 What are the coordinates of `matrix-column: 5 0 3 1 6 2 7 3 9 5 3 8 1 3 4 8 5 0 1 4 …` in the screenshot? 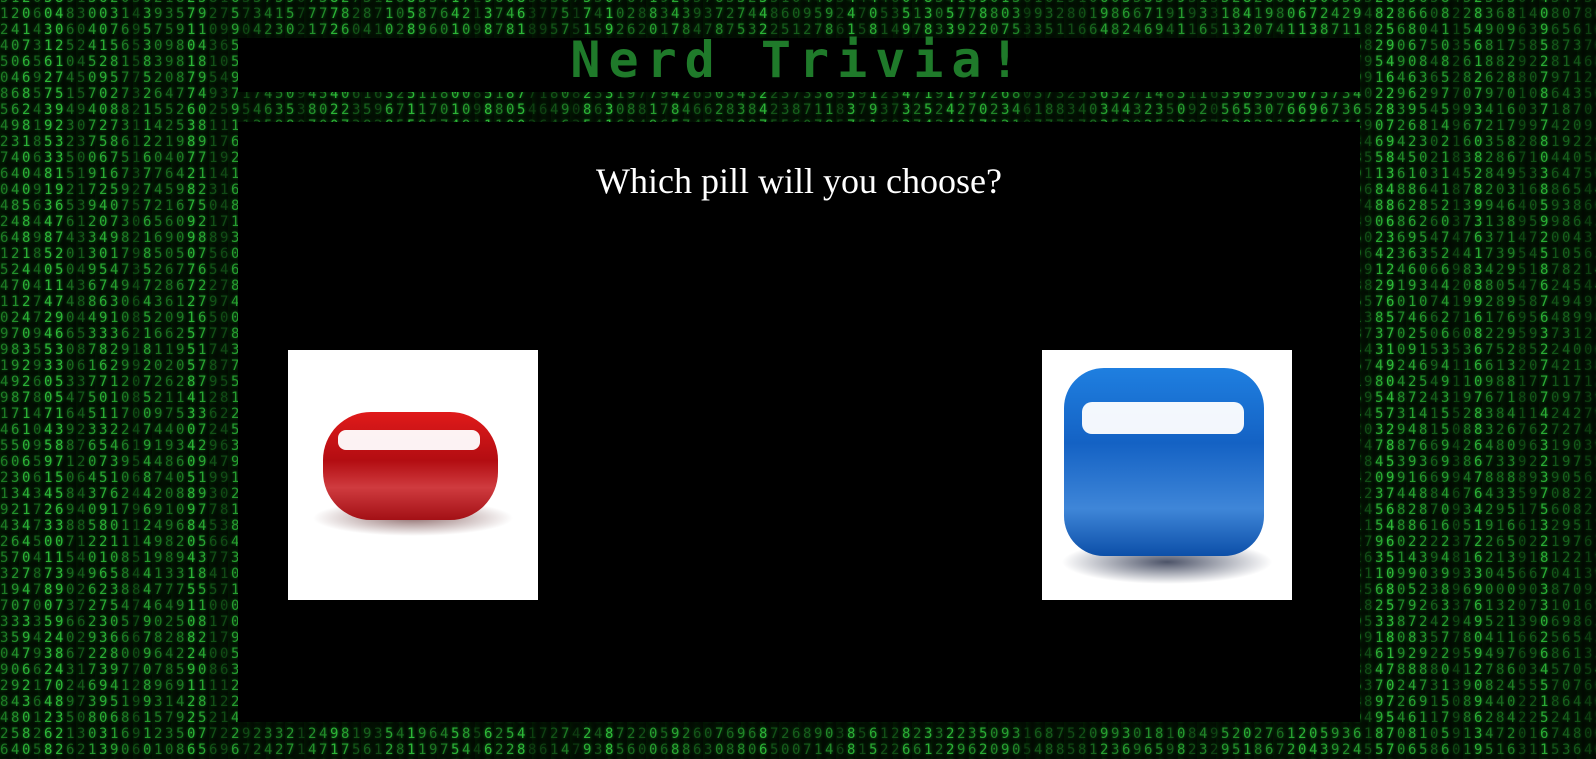 It's located at (48, 379).